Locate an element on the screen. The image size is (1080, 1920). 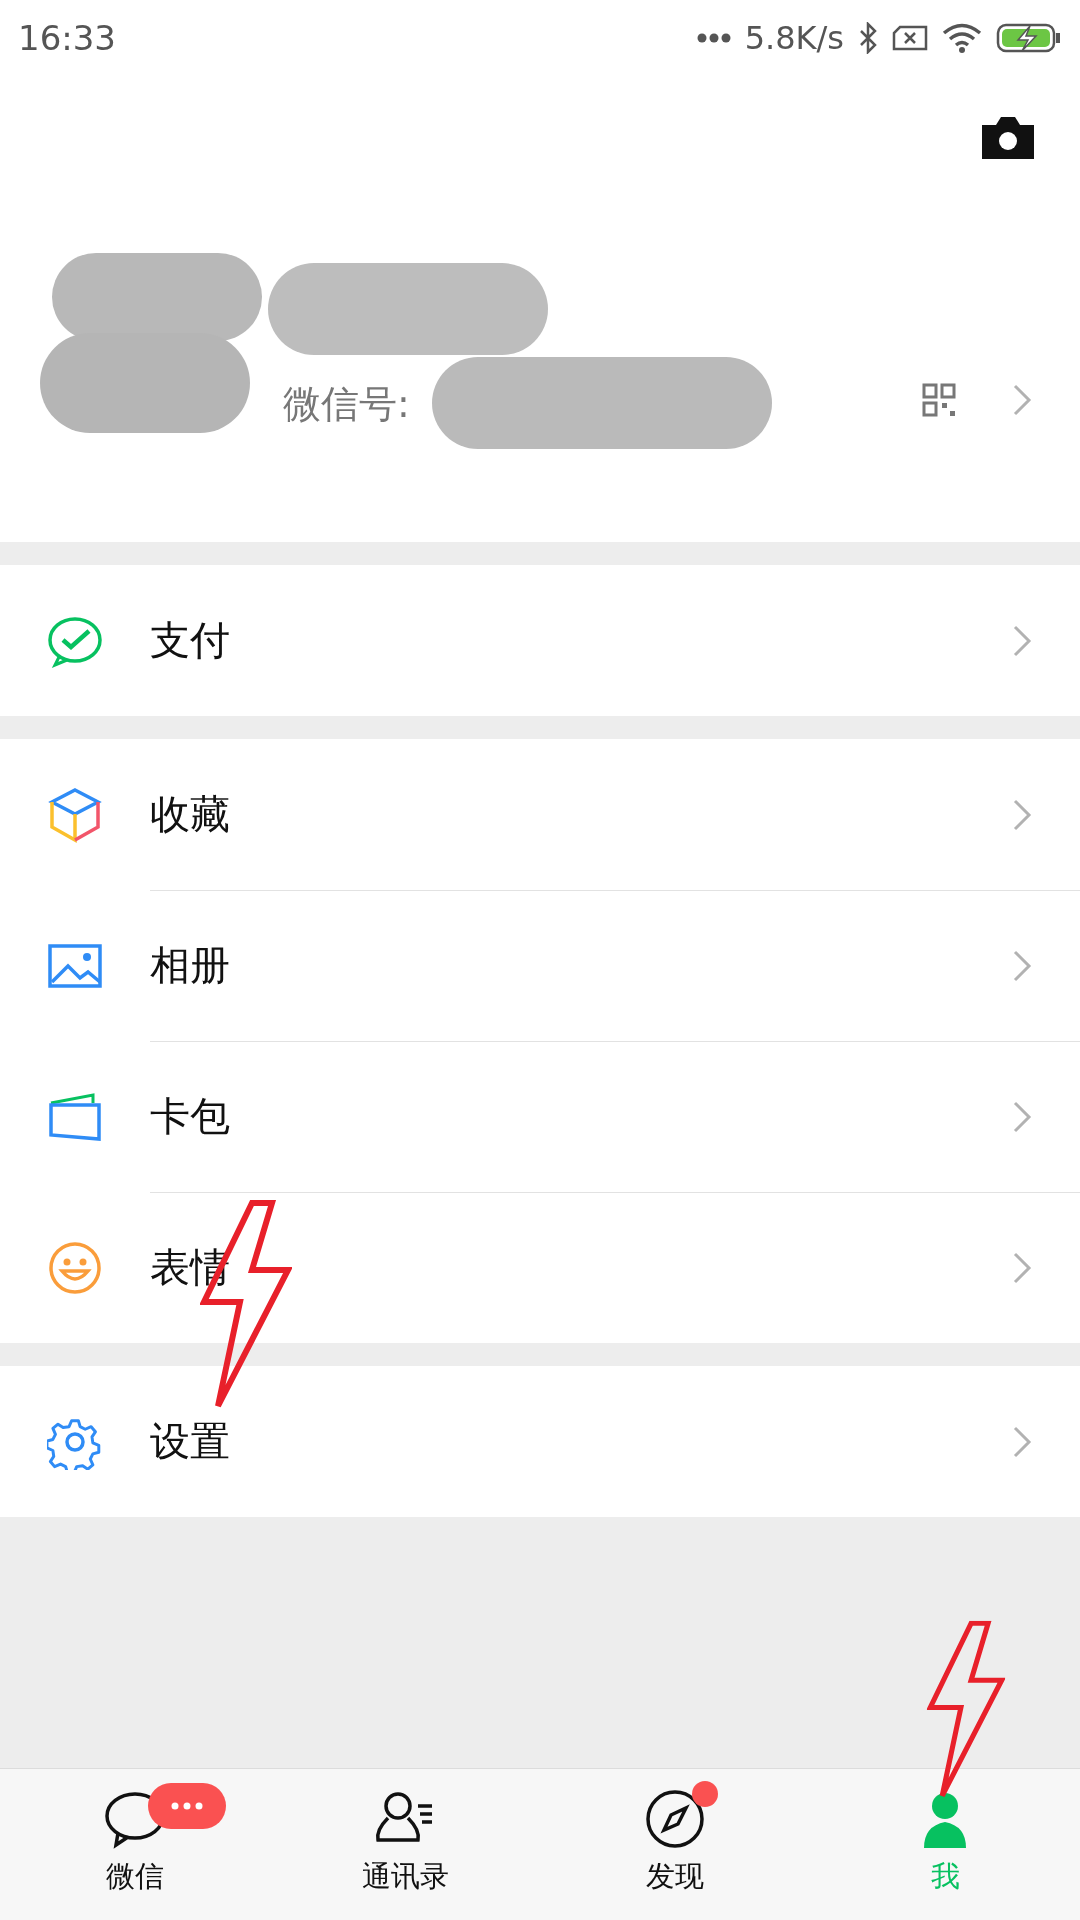
no-sim-icon is located at coordinates (910, 37).